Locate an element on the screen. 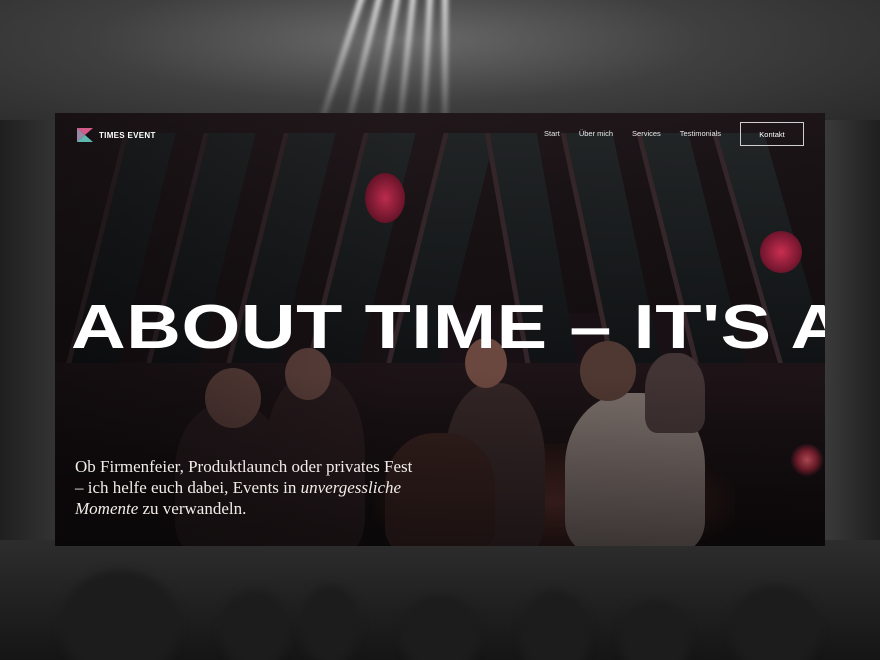  nav-link-ueber-mich: Über mich is located at coordinates (596, 133).